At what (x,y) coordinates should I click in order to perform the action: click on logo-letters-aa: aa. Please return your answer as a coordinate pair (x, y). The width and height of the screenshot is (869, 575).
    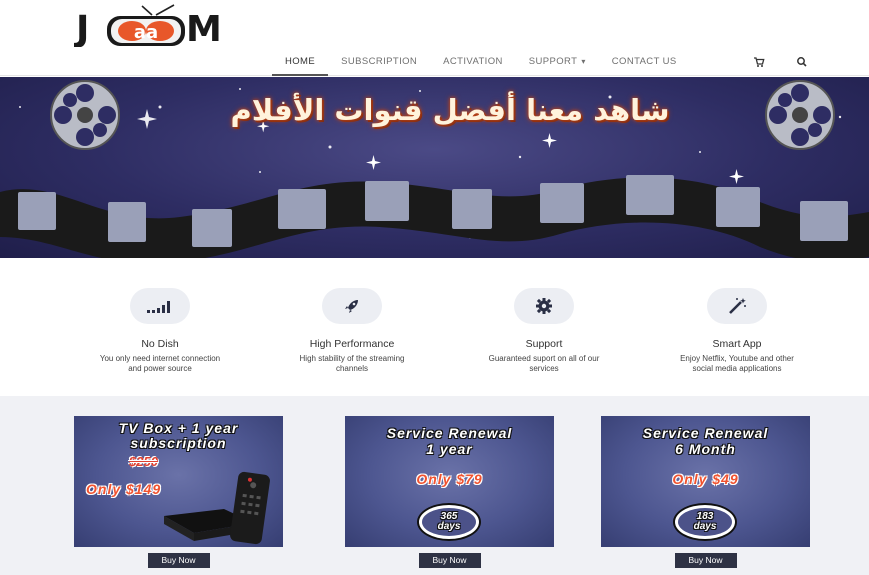
    Looking at the image, I should click on (146, 32).